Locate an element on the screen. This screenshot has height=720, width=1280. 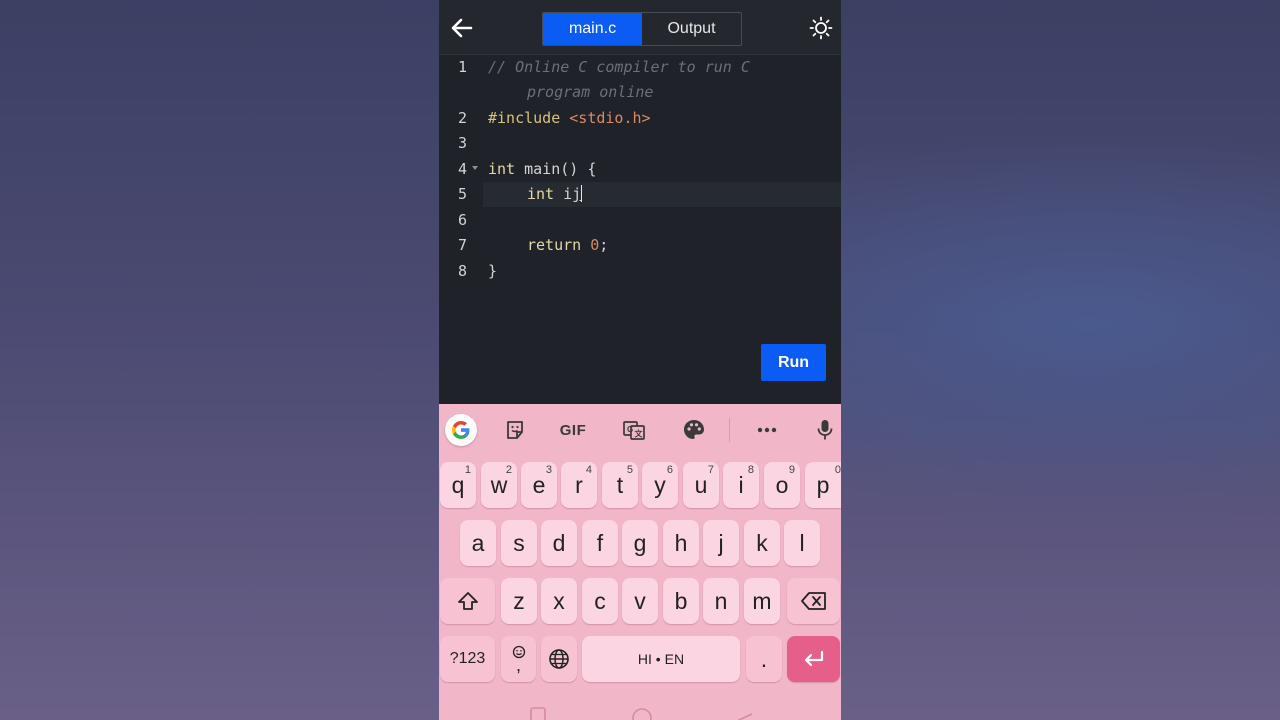
fold-arrow-icon is located at coordinates (475, 168).